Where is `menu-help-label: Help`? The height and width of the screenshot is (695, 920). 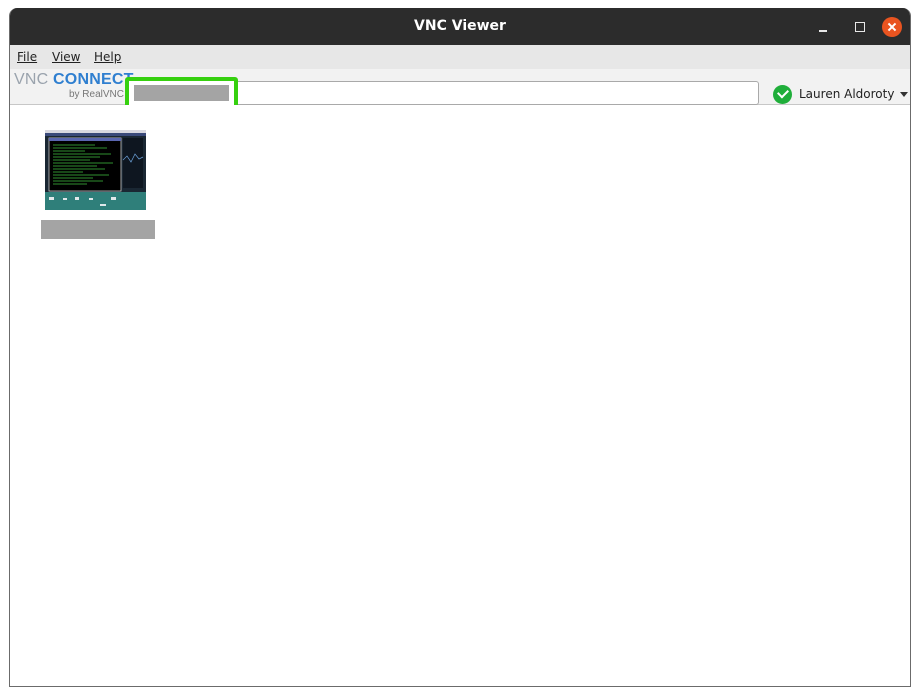
menu-help-label: Help is located at coordinates (108, 57).